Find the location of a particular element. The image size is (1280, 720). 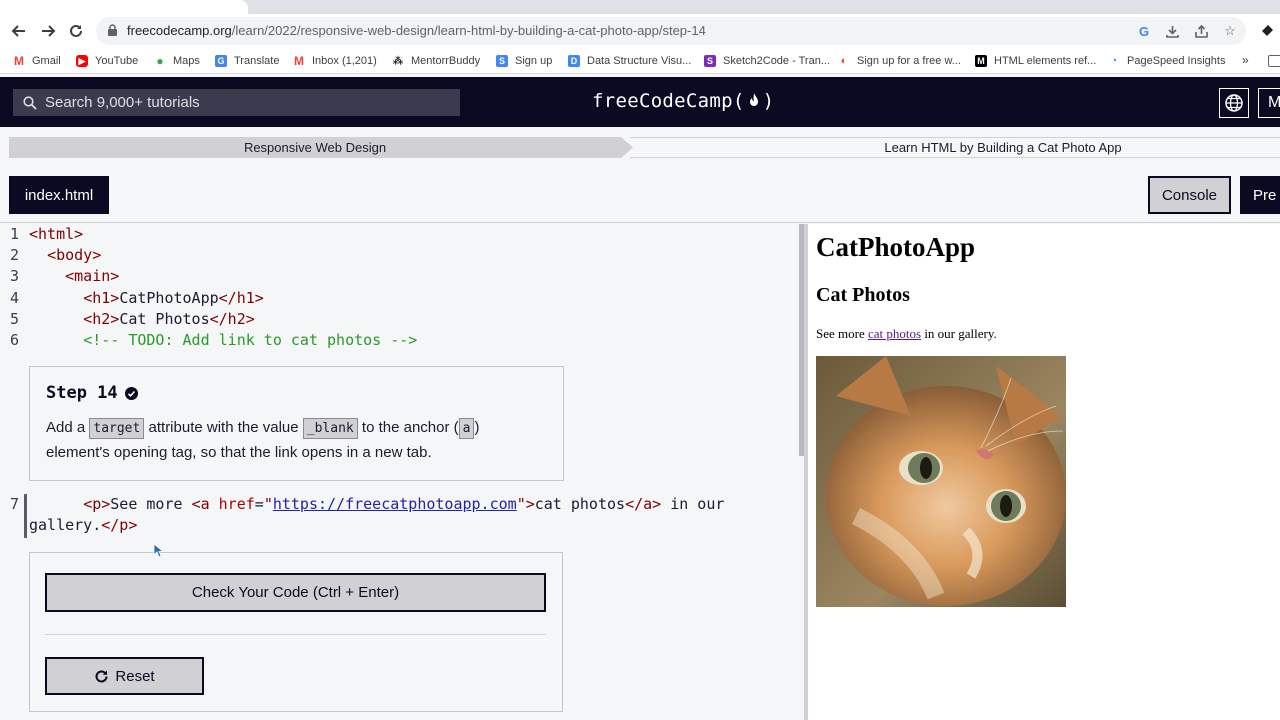

line-number: 7 is located at coordinates (15, 504).